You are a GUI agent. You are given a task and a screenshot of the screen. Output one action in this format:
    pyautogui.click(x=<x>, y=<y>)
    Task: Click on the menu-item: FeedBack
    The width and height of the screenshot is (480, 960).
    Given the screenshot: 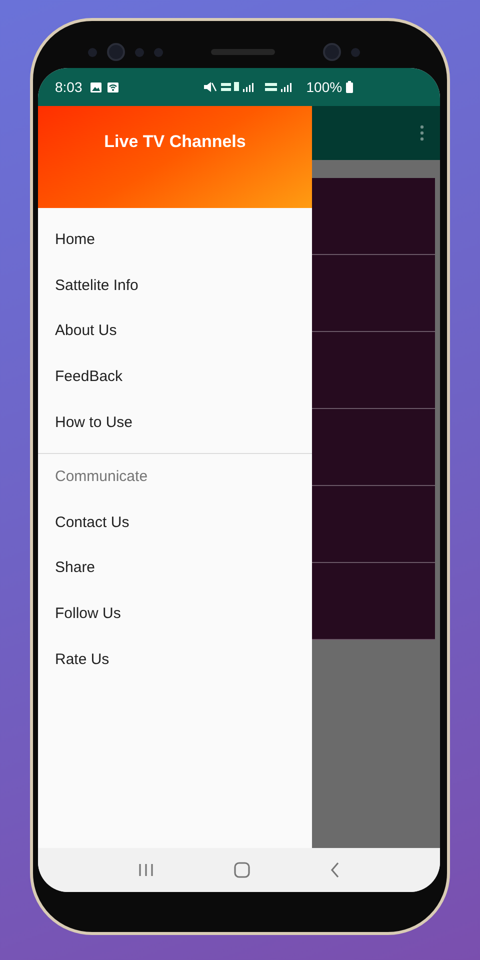 What is the action you would take?
    pyautogui.click(x=175, y=377)
    